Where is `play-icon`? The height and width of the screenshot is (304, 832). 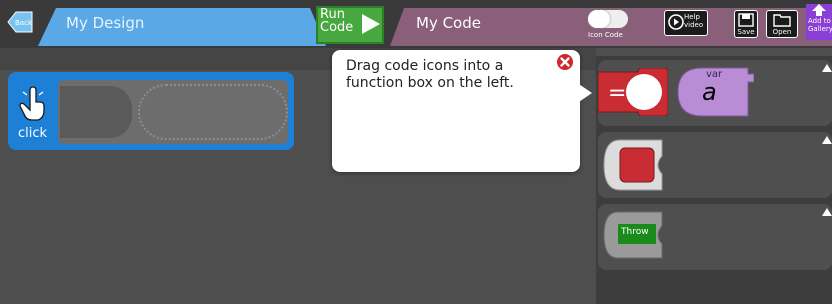
play-icon is located at coordinates (371, 24).